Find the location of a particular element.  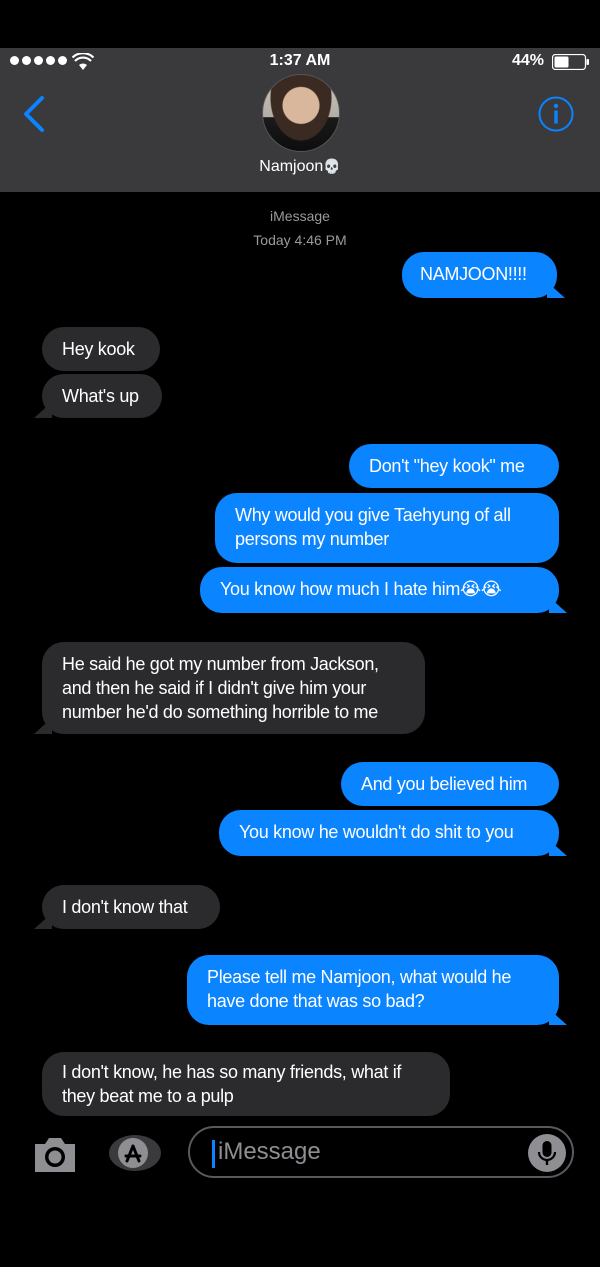

battery-percent: 44% is located at coordinates (527, 60).